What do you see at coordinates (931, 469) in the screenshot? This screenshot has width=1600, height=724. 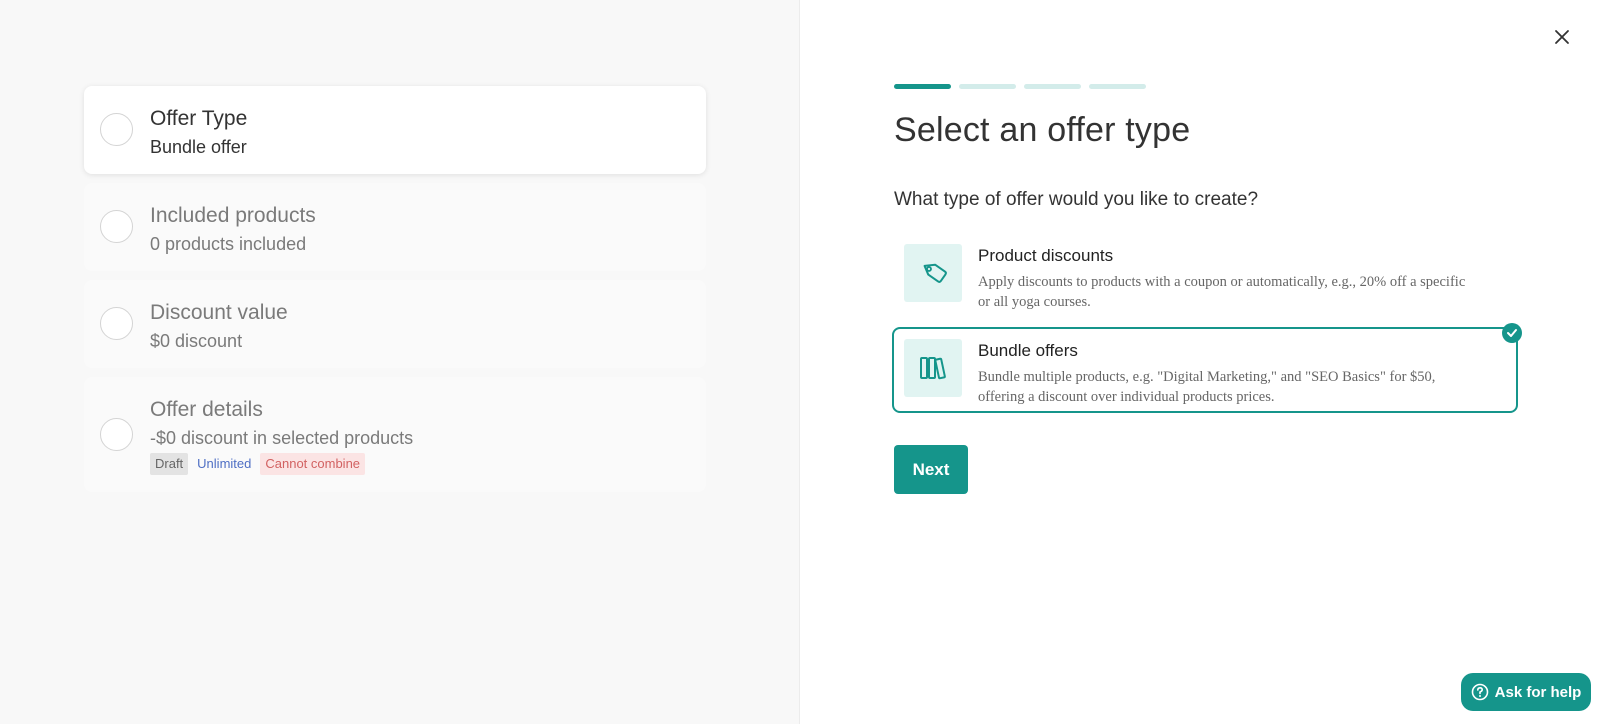 I see `next-button: Next` at bounding box center [931, 469].